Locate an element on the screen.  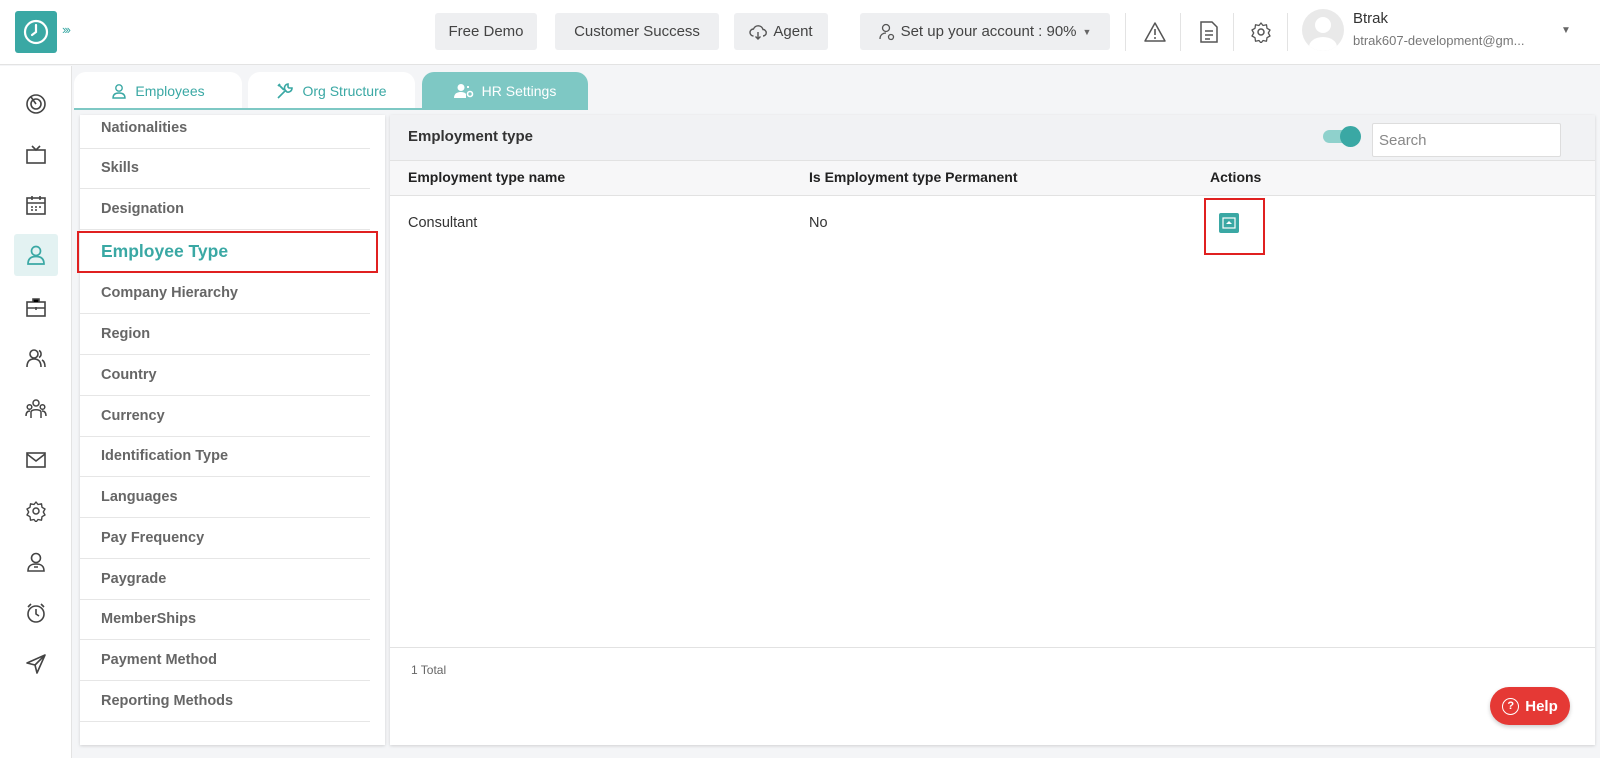
setup-account-dropdown: Set up your account : 90% ▼ is located at coordinates (985, 31).